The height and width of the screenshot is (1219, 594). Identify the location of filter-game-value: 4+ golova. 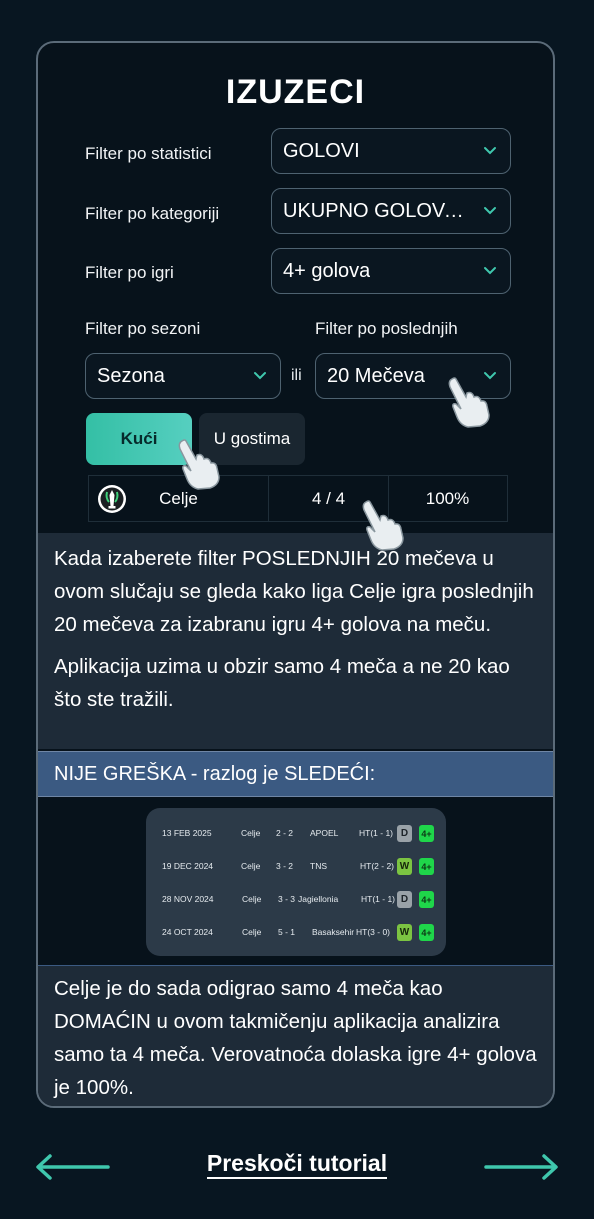
(327, 270).